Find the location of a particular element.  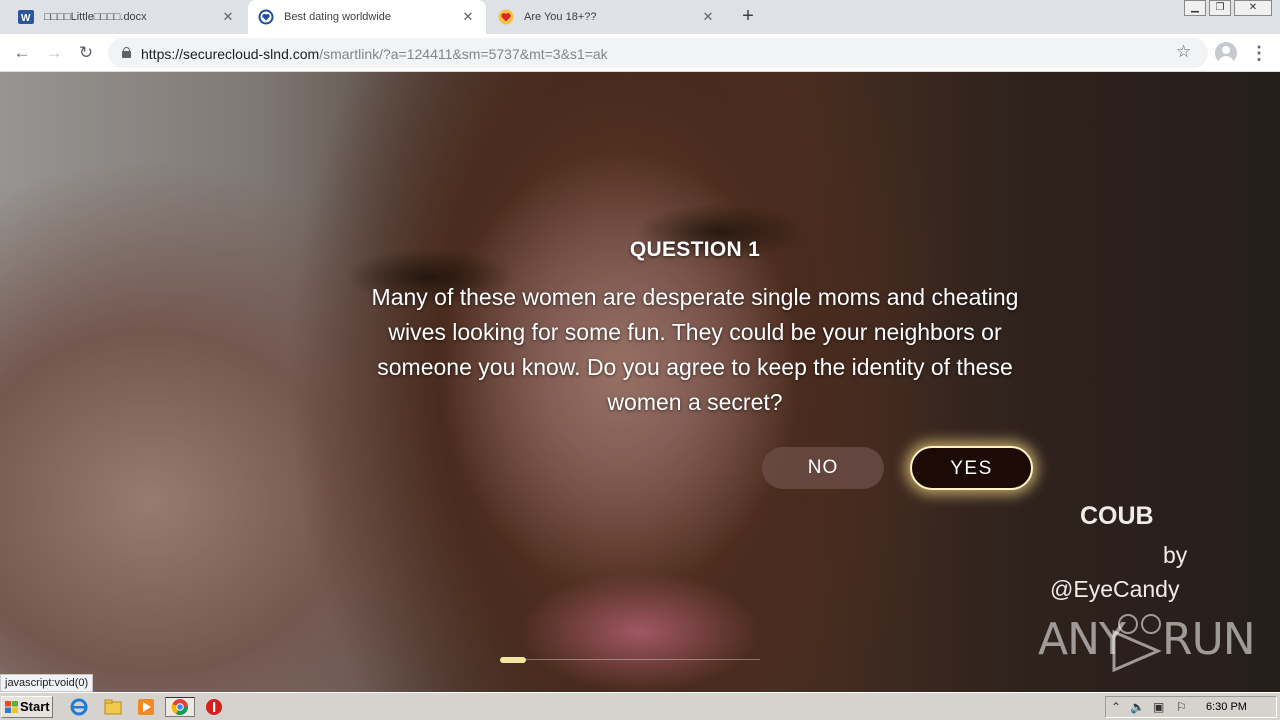

svg-text: W is located at coordinates (26, 18).